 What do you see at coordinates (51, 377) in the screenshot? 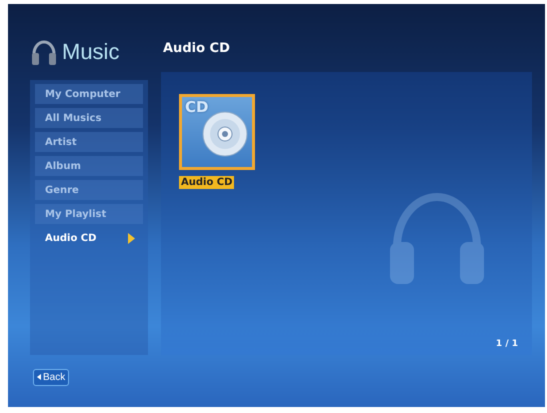
I see `back-button: Back` at bounding box center [51, 377].